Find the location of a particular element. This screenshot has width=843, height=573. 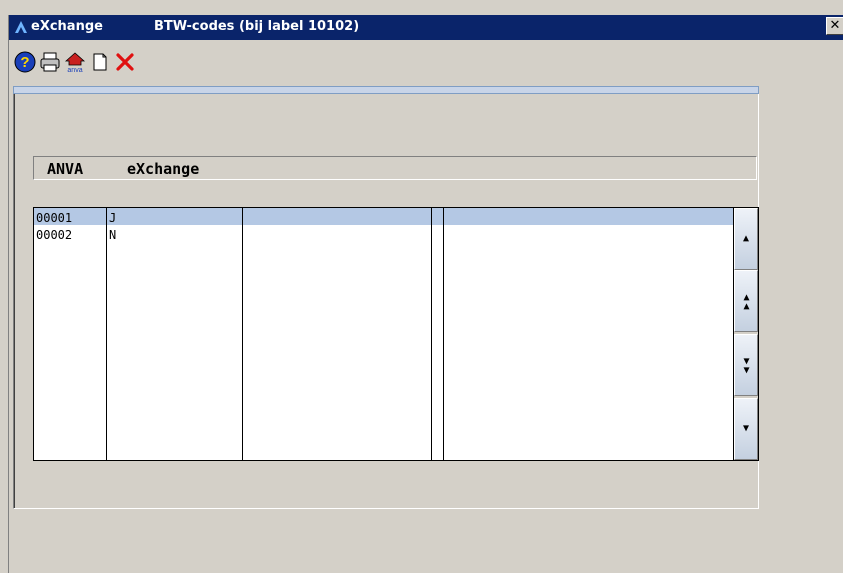

header-anva-label: ANVA is located at coordinates (65, 169).